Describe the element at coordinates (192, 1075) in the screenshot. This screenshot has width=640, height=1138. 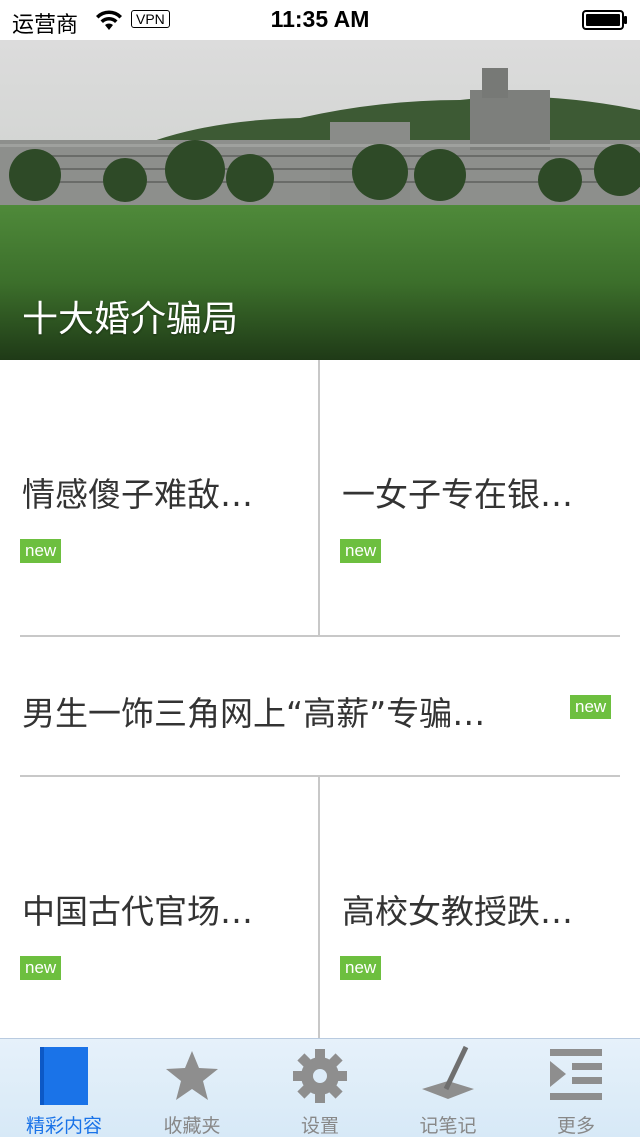
I see `star-icon` at that location.